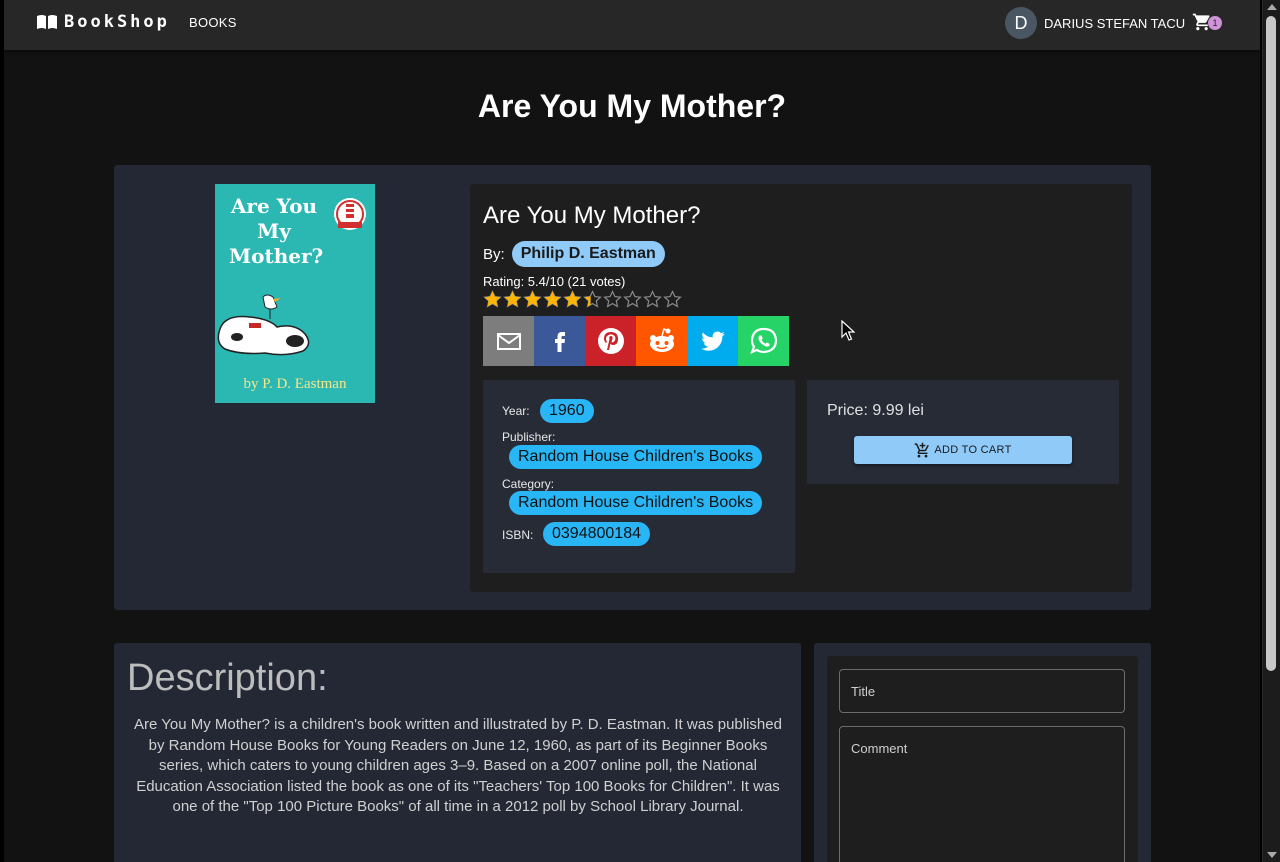 Image resolution: width=1280 pixels, height=862 pixels. What do you see at coordinates (1115, 23) in the screenshot?
I see `user-name: DARIUS STEFAN TACU` at bounding box center [1115, 23].